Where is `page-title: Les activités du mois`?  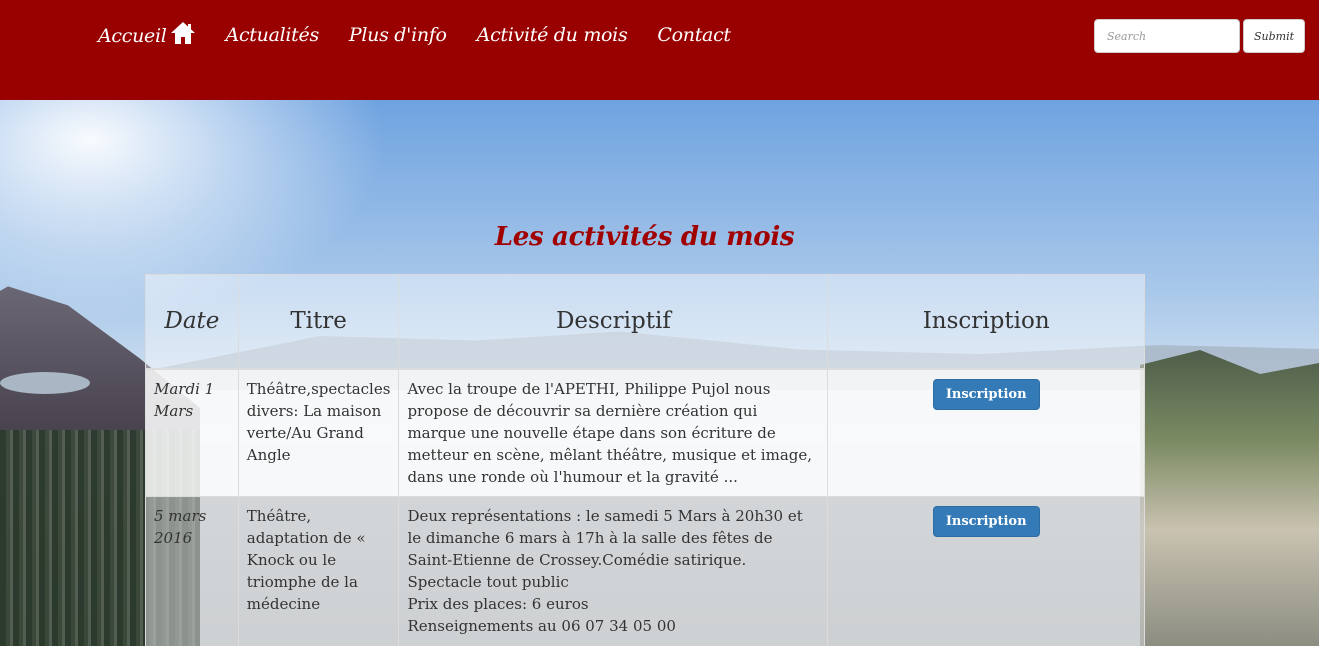
page-title: Les activités du mois is located at coordinates (644, 237).